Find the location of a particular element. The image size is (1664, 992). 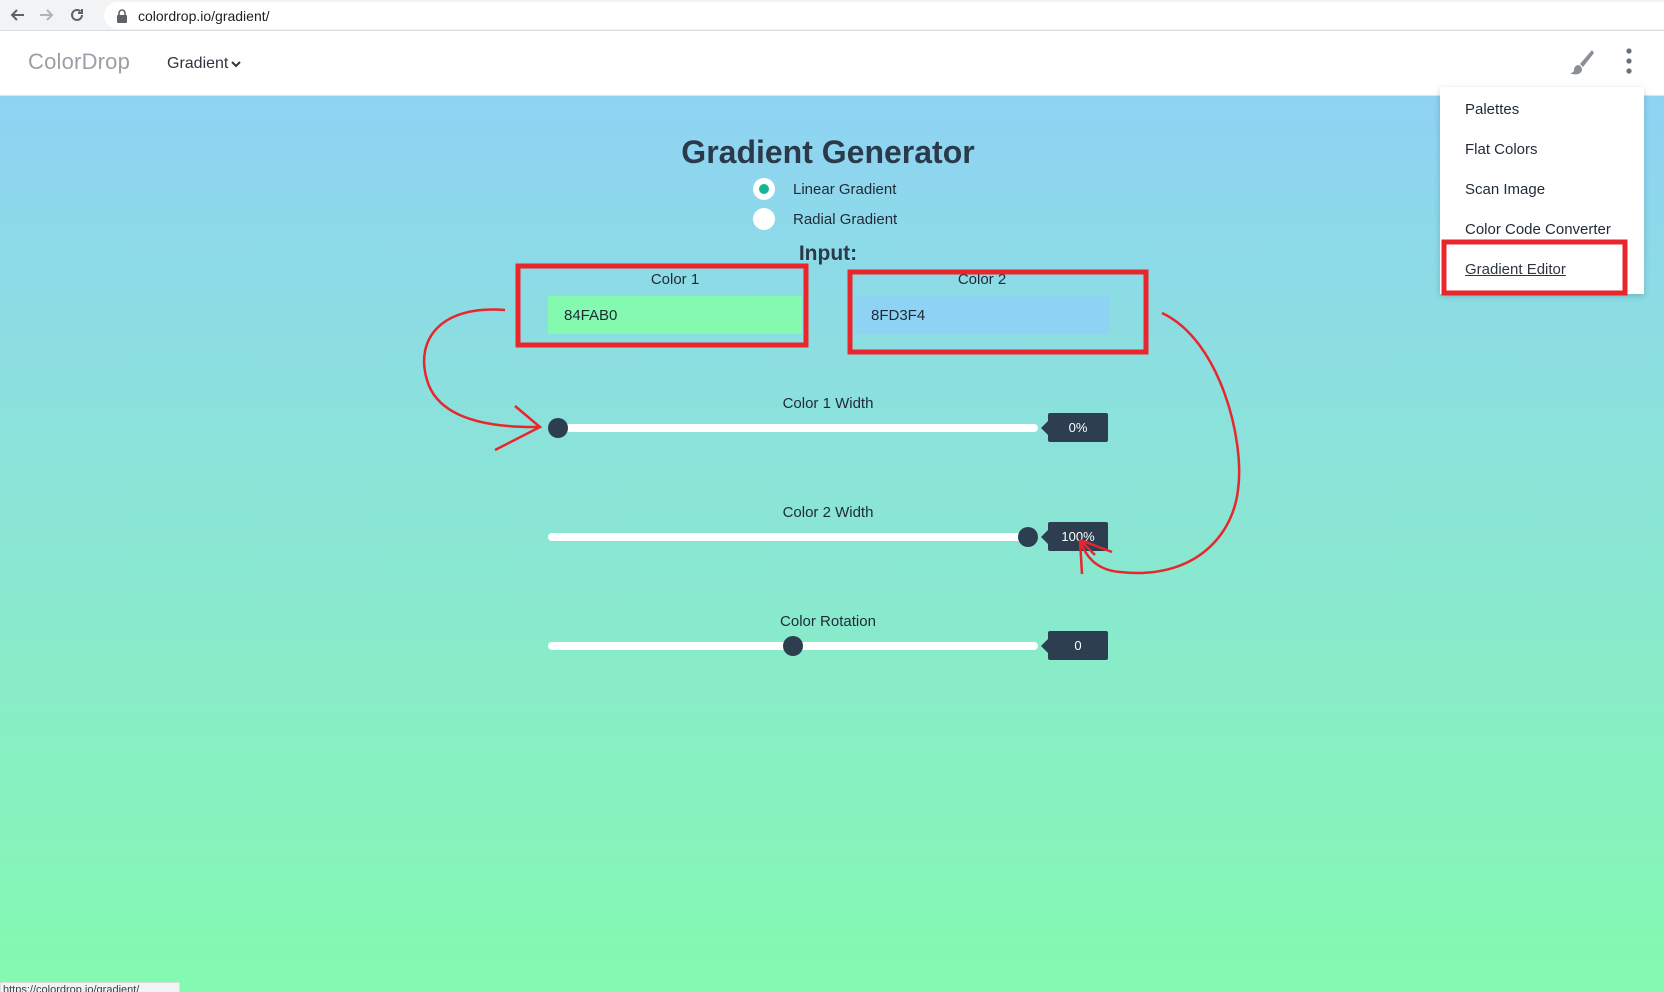

radial-gradient-option: Radial Gradient is located at coordinates (825, 219).